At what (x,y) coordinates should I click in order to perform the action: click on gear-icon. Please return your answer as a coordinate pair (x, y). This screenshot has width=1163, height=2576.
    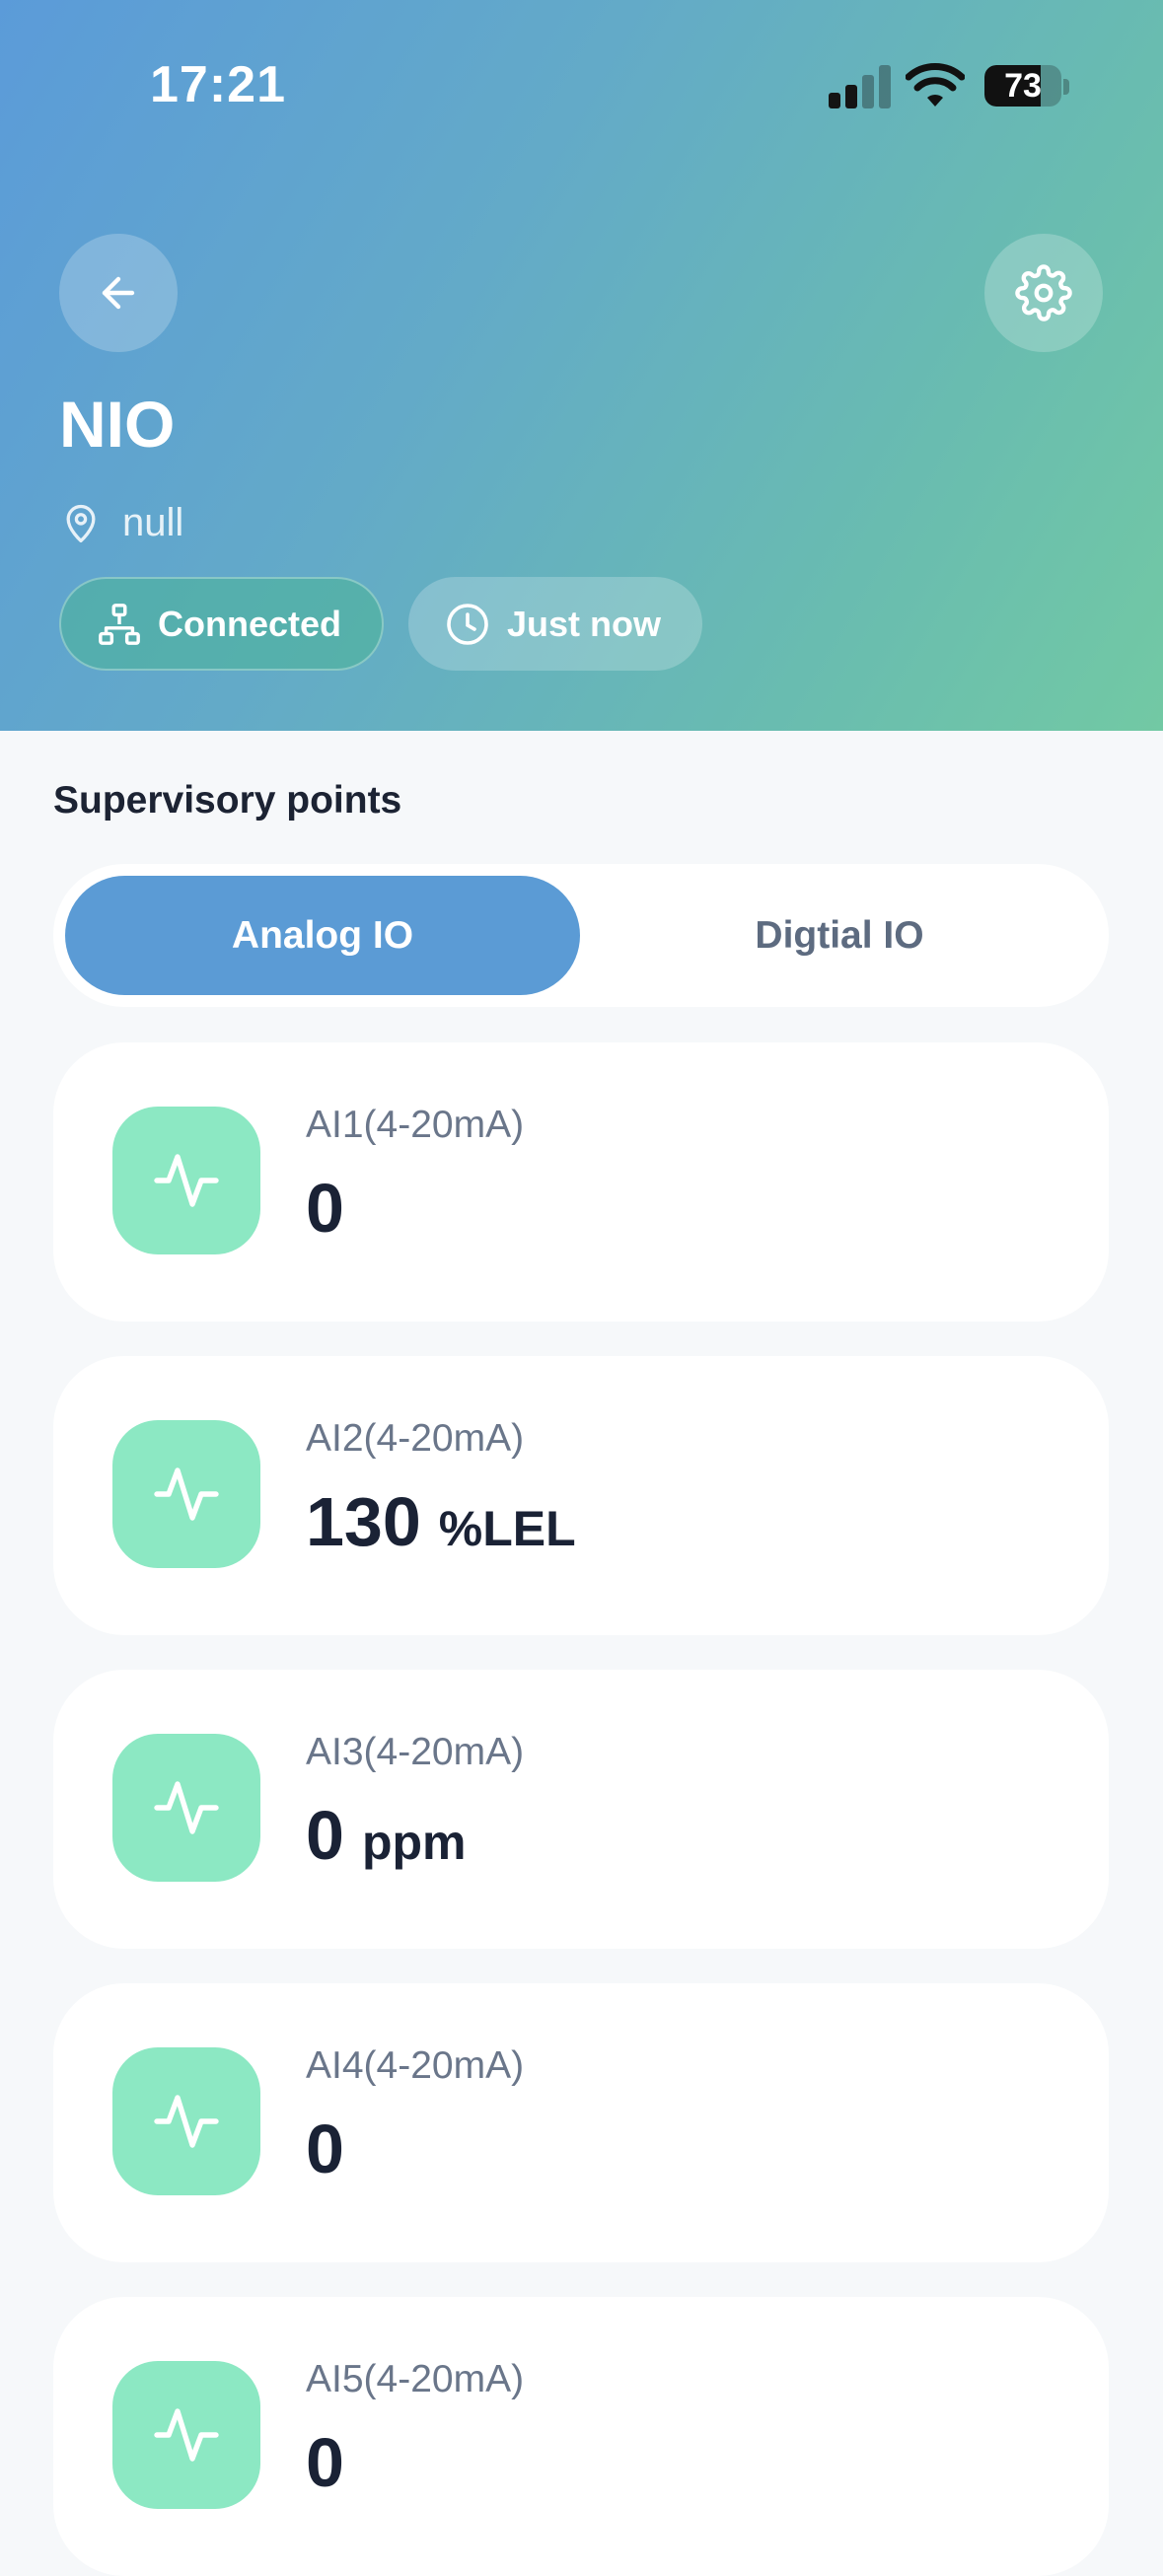
    Looking at the image, I should click on (1043, 293).